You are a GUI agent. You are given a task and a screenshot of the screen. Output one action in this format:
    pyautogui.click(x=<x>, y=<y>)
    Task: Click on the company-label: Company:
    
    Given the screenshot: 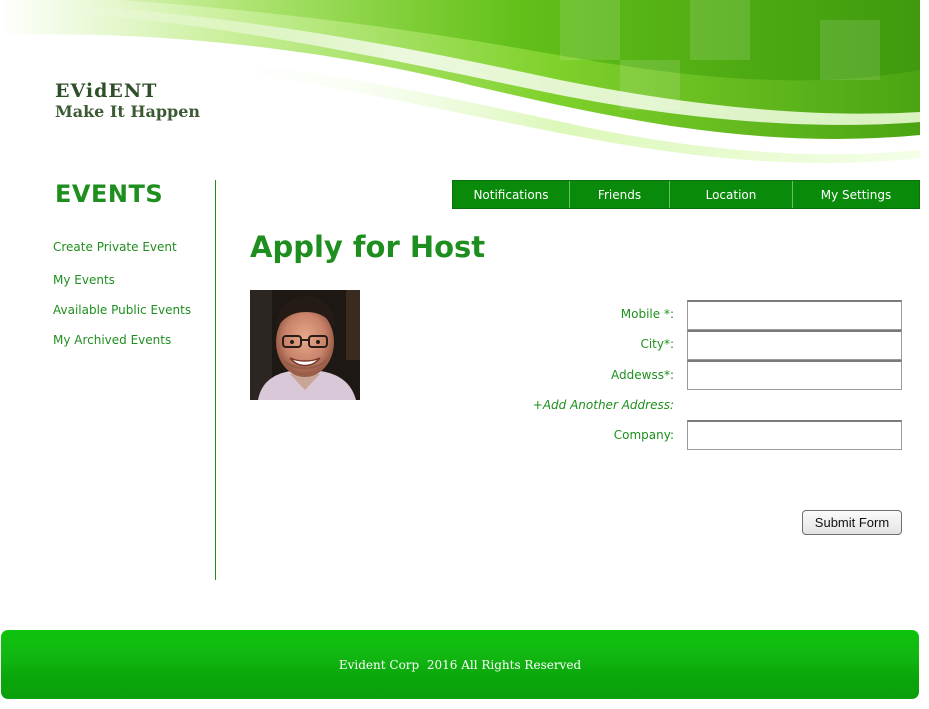 What is the action you would take?
    pyautogui.click(x=643, y=435)
    